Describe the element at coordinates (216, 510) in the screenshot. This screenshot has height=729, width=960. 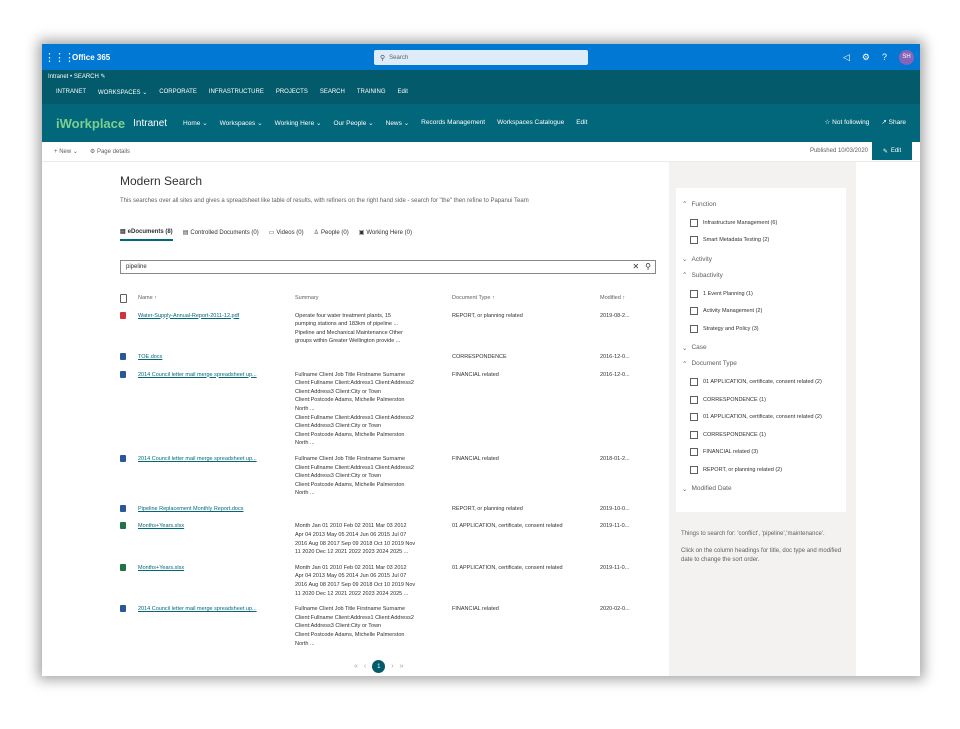
I see `file-name-link: Pipeline Replacement Monthly Report.docx` at that location.